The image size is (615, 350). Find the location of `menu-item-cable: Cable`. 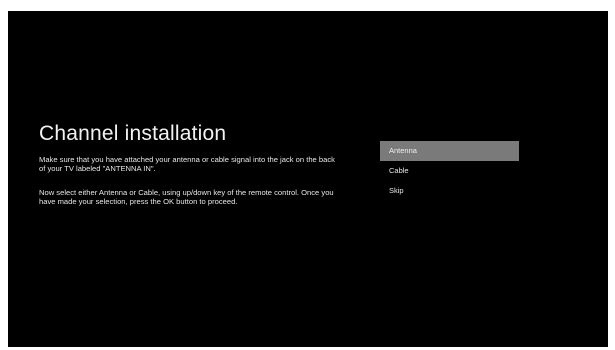

menu-item-cable: Cable is located at coordinates (449, 171).